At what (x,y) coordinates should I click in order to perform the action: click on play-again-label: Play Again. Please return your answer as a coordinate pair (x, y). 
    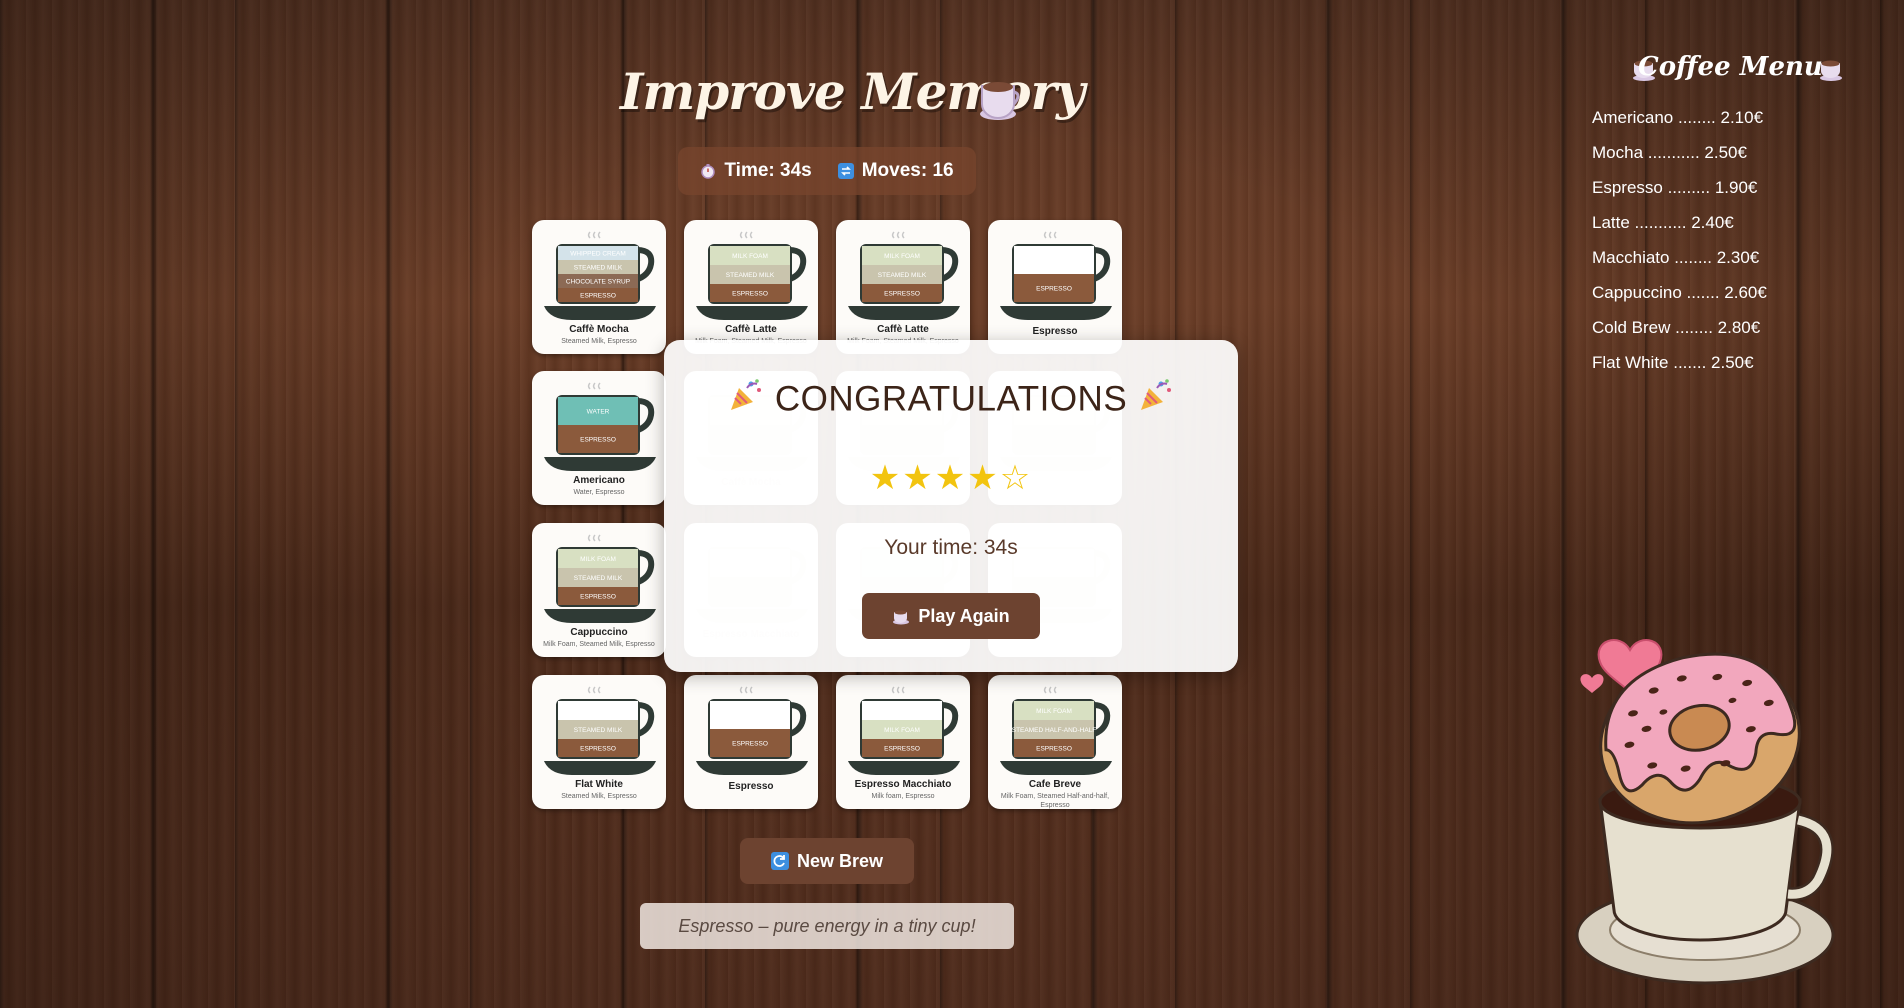
    Looking at the image, I should click on (964, 615).